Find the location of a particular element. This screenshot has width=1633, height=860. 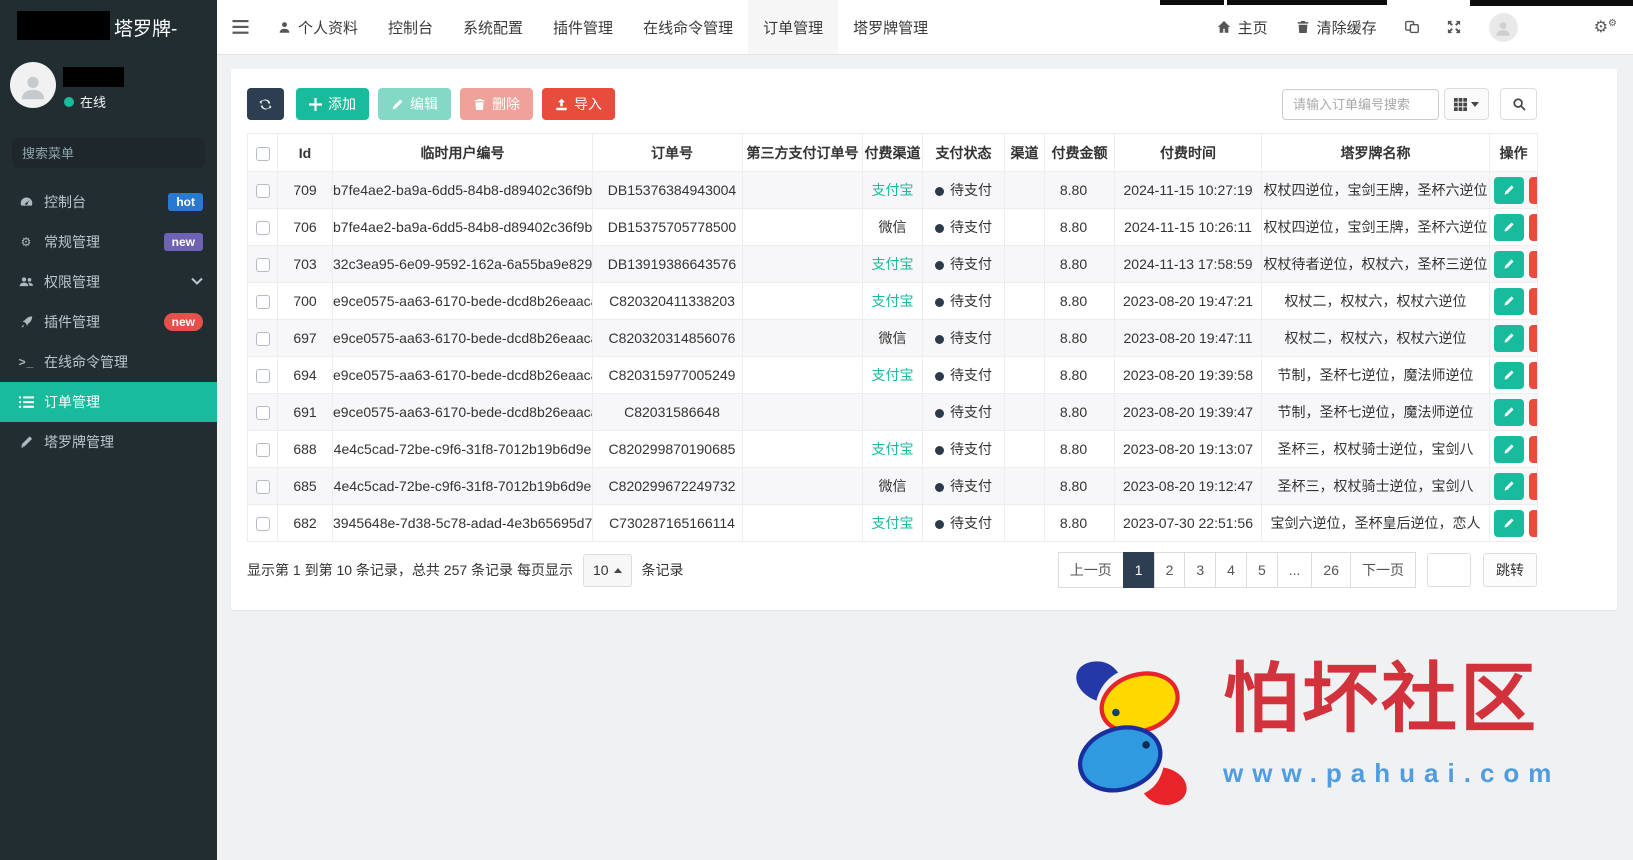

table-search-area is located at coordinates (1409, 104).